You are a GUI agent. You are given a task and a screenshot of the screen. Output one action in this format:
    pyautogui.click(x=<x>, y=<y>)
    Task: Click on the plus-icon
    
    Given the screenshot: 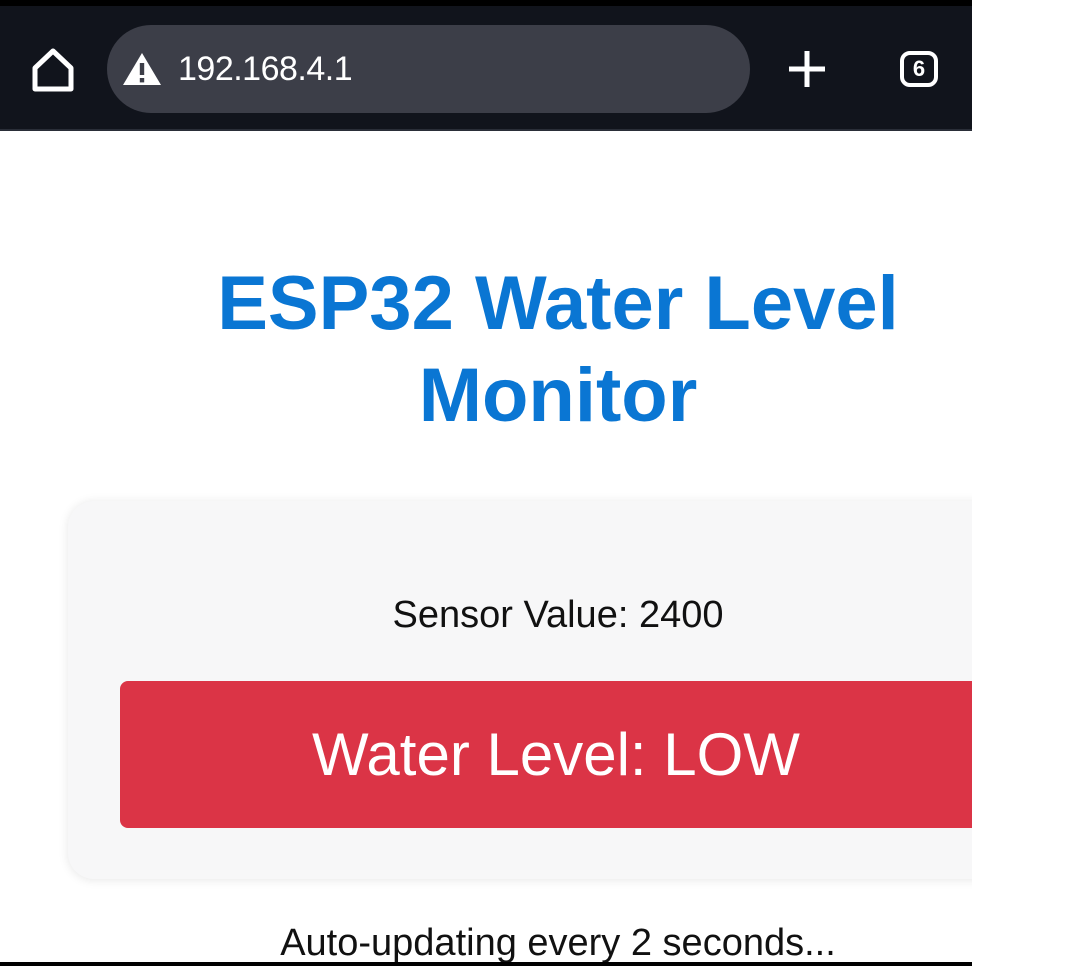 What is the action you would take?
    pyautogui.click(x=807, y=69)
    